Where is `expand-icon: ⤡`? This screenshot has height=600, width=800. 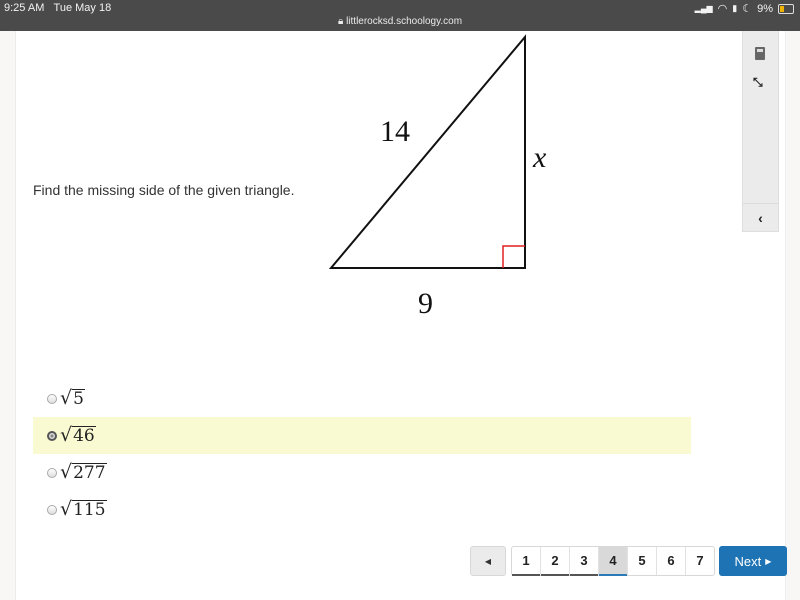 expand-icon: ⤡ is located at coordinates (758, 82).